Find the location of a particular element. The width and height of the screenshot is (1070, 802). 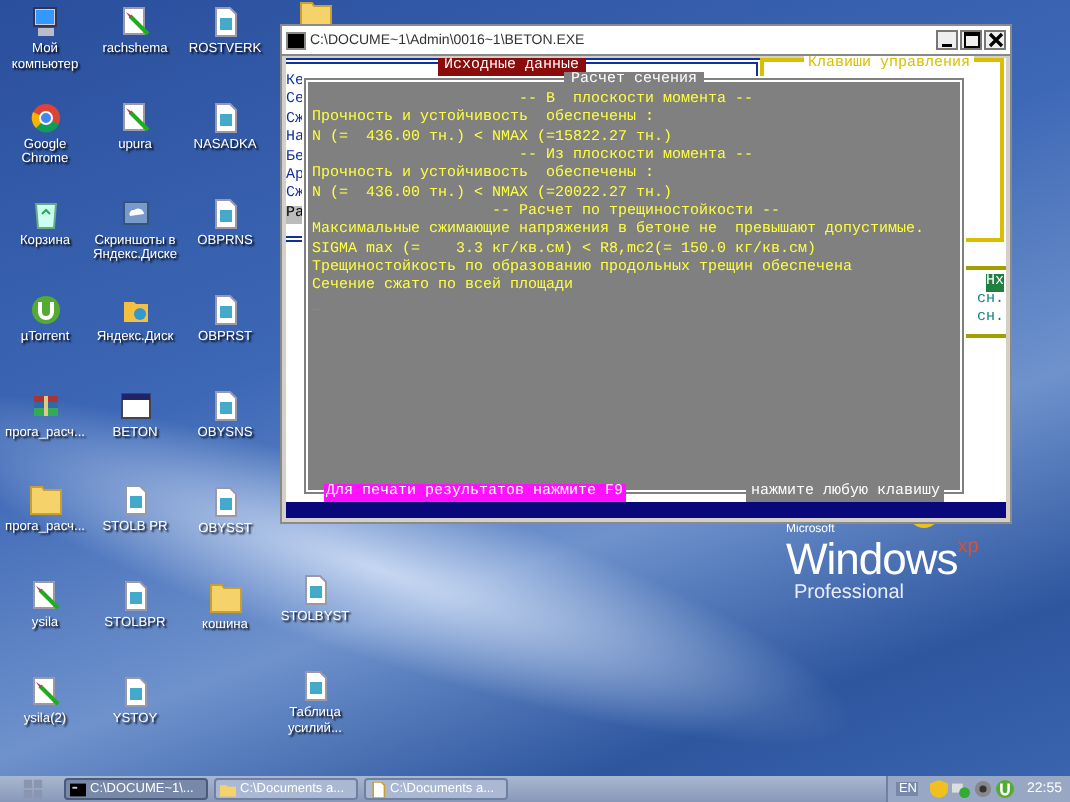

logo-product: Windows is located at coordinates (872, 560).